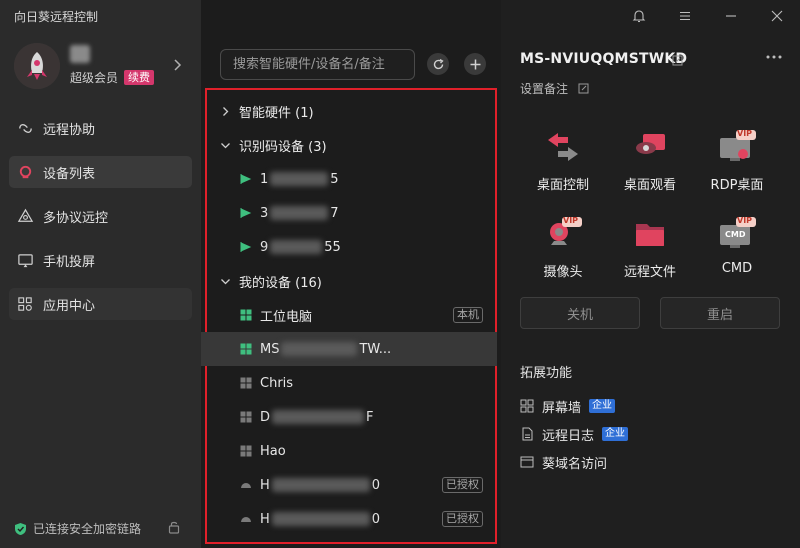 The width and height of the screenshot is (800, 548). What do you see at coordinates (317, 417) in the screenshot?
I see `device-name: DF` at bounding box center [317, 417].